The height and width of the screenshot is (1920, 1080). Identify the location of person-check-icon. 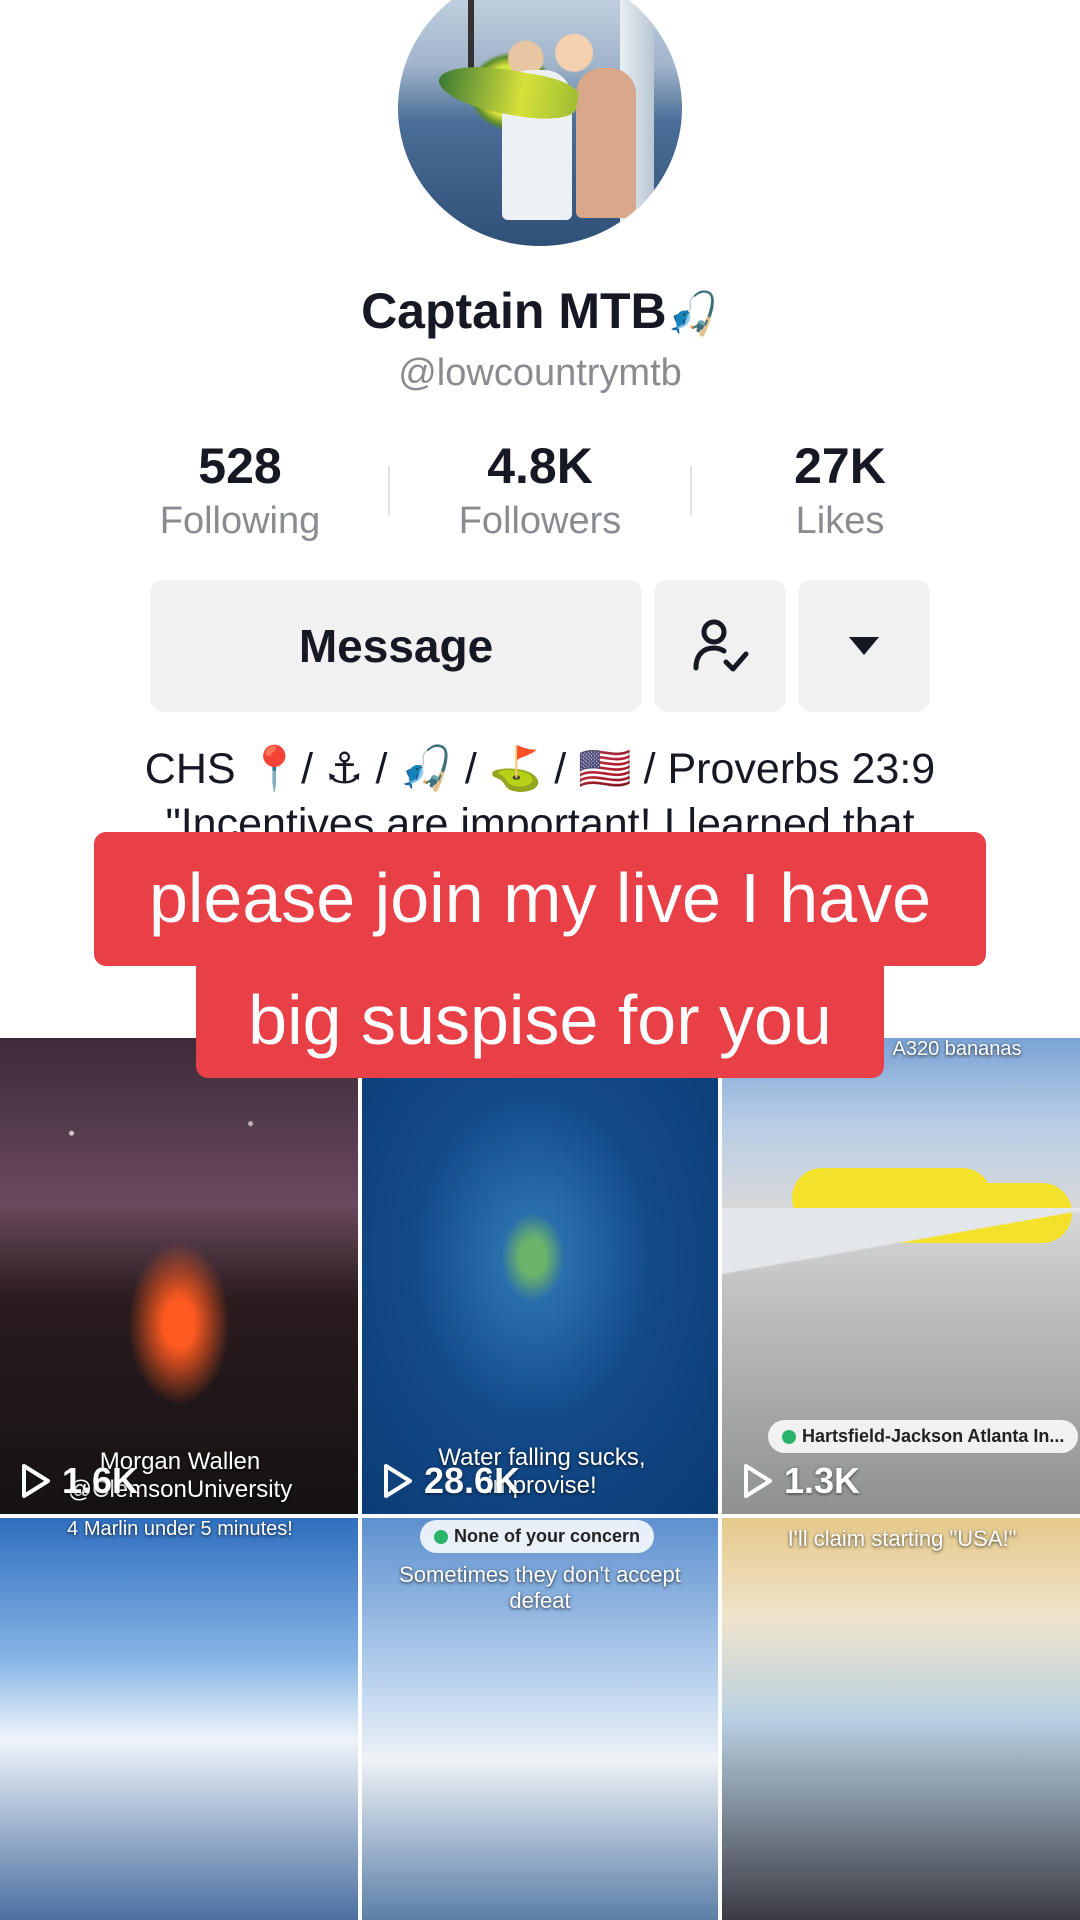
(721, 645).